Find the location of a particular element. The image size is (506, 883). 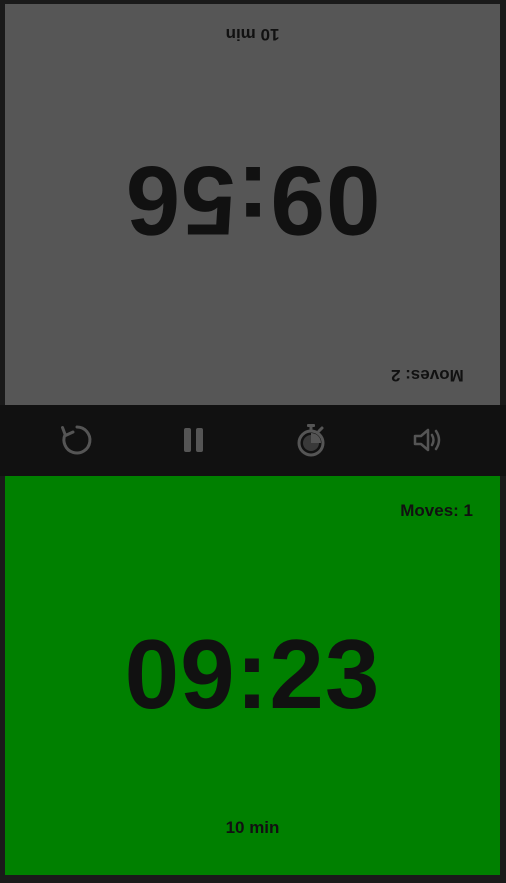

restart-button is located at coordinates (77, 440).